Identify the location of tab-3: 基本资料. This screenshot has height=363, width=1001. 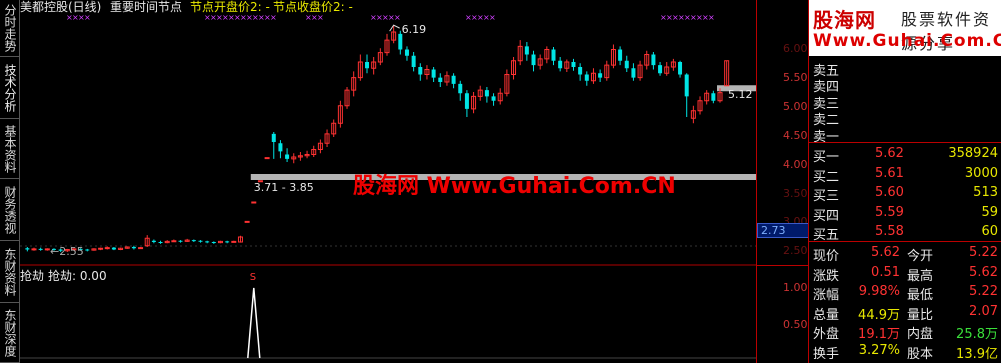
(9, 149).